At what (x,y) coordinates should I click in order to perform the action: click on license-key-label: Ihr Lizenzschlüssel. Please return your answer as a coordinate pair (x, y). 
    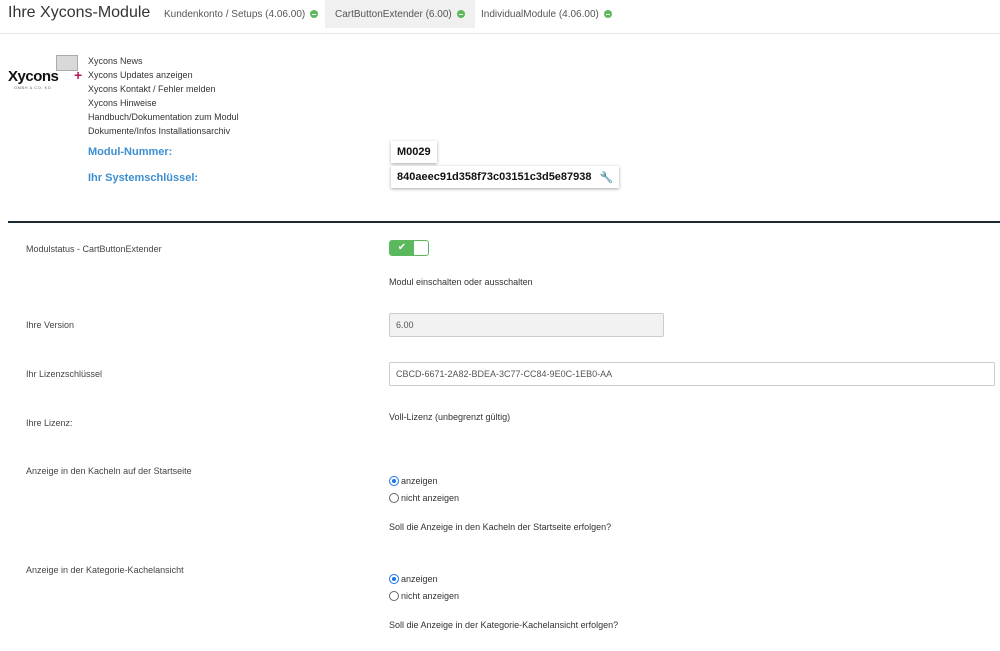
    Looking at the image, I should click on (64, 374).